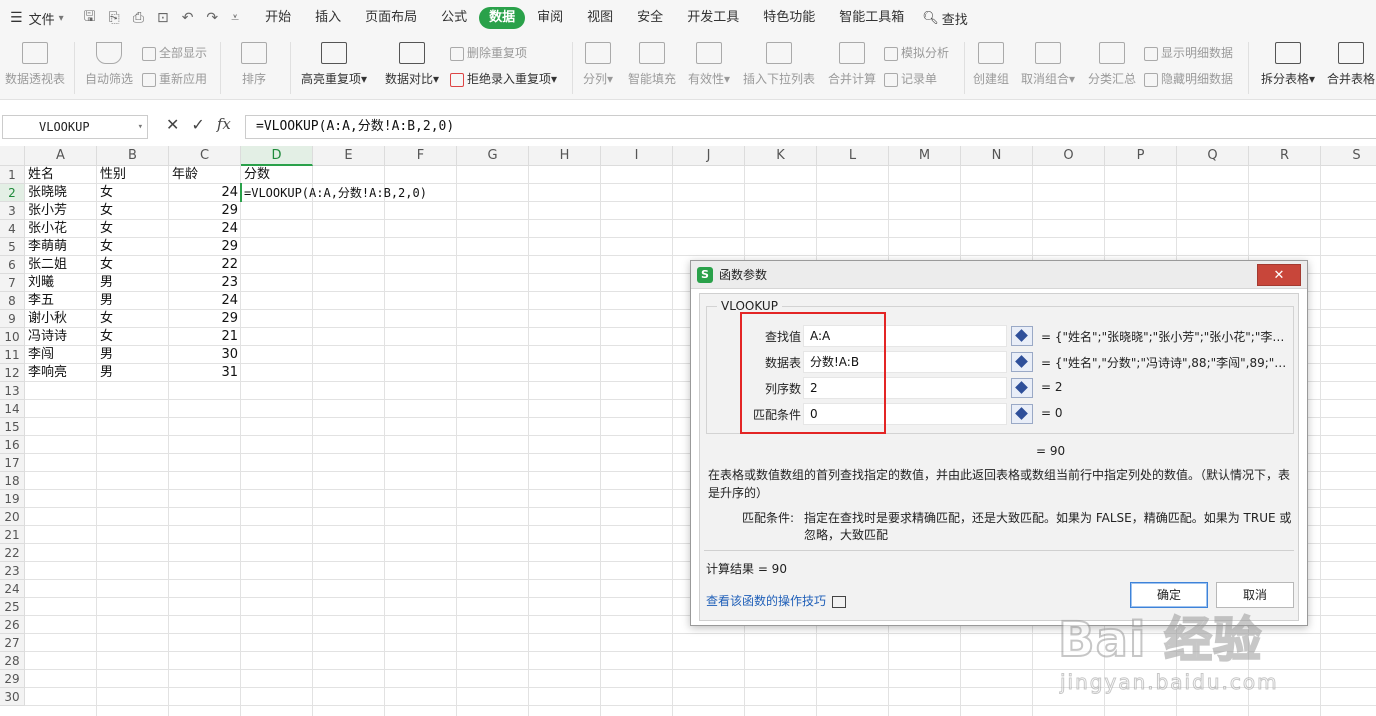 The image size is (1376, 716). I want to click on table-cell: 李五, so click(61, 301).